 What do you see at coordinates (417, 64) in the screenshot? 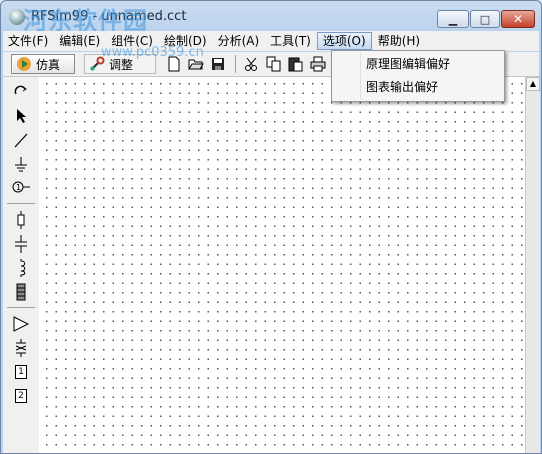
I see `schematic-edit-preferences-item: 原理图编辑偏好` at bounding box center [417, 64].